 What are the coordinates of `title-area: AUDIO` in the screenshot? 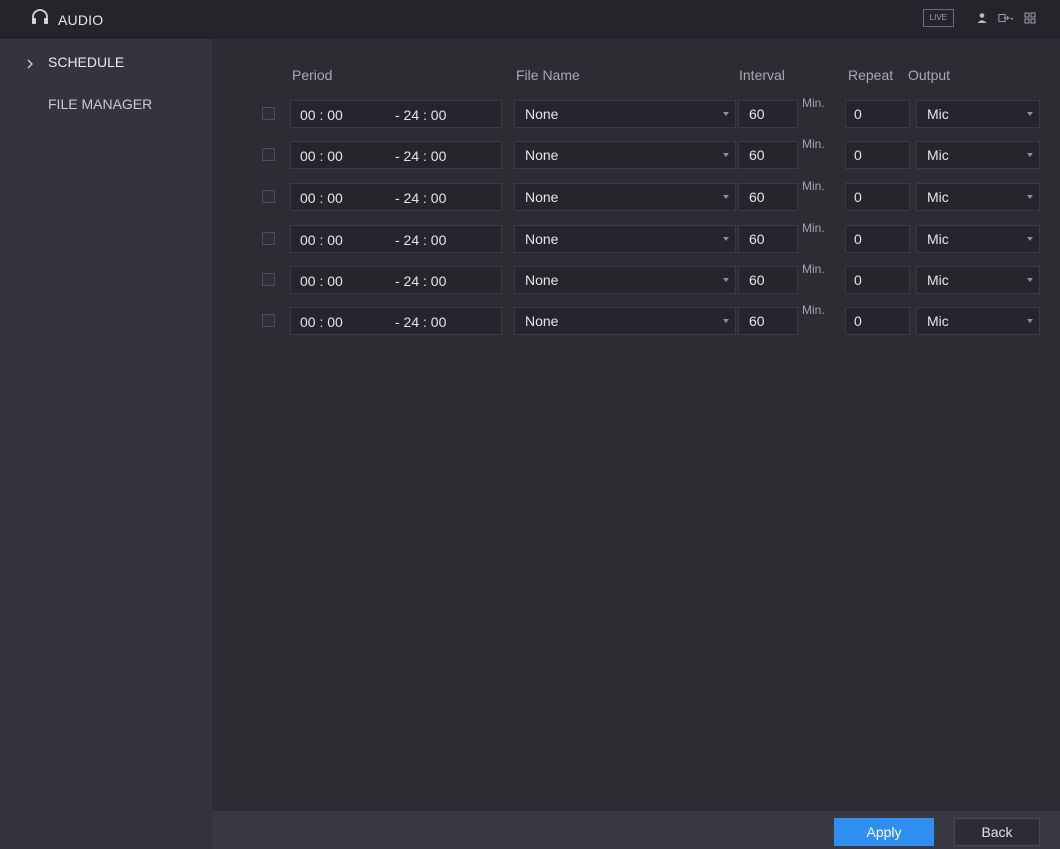 It's located at (66, 19).